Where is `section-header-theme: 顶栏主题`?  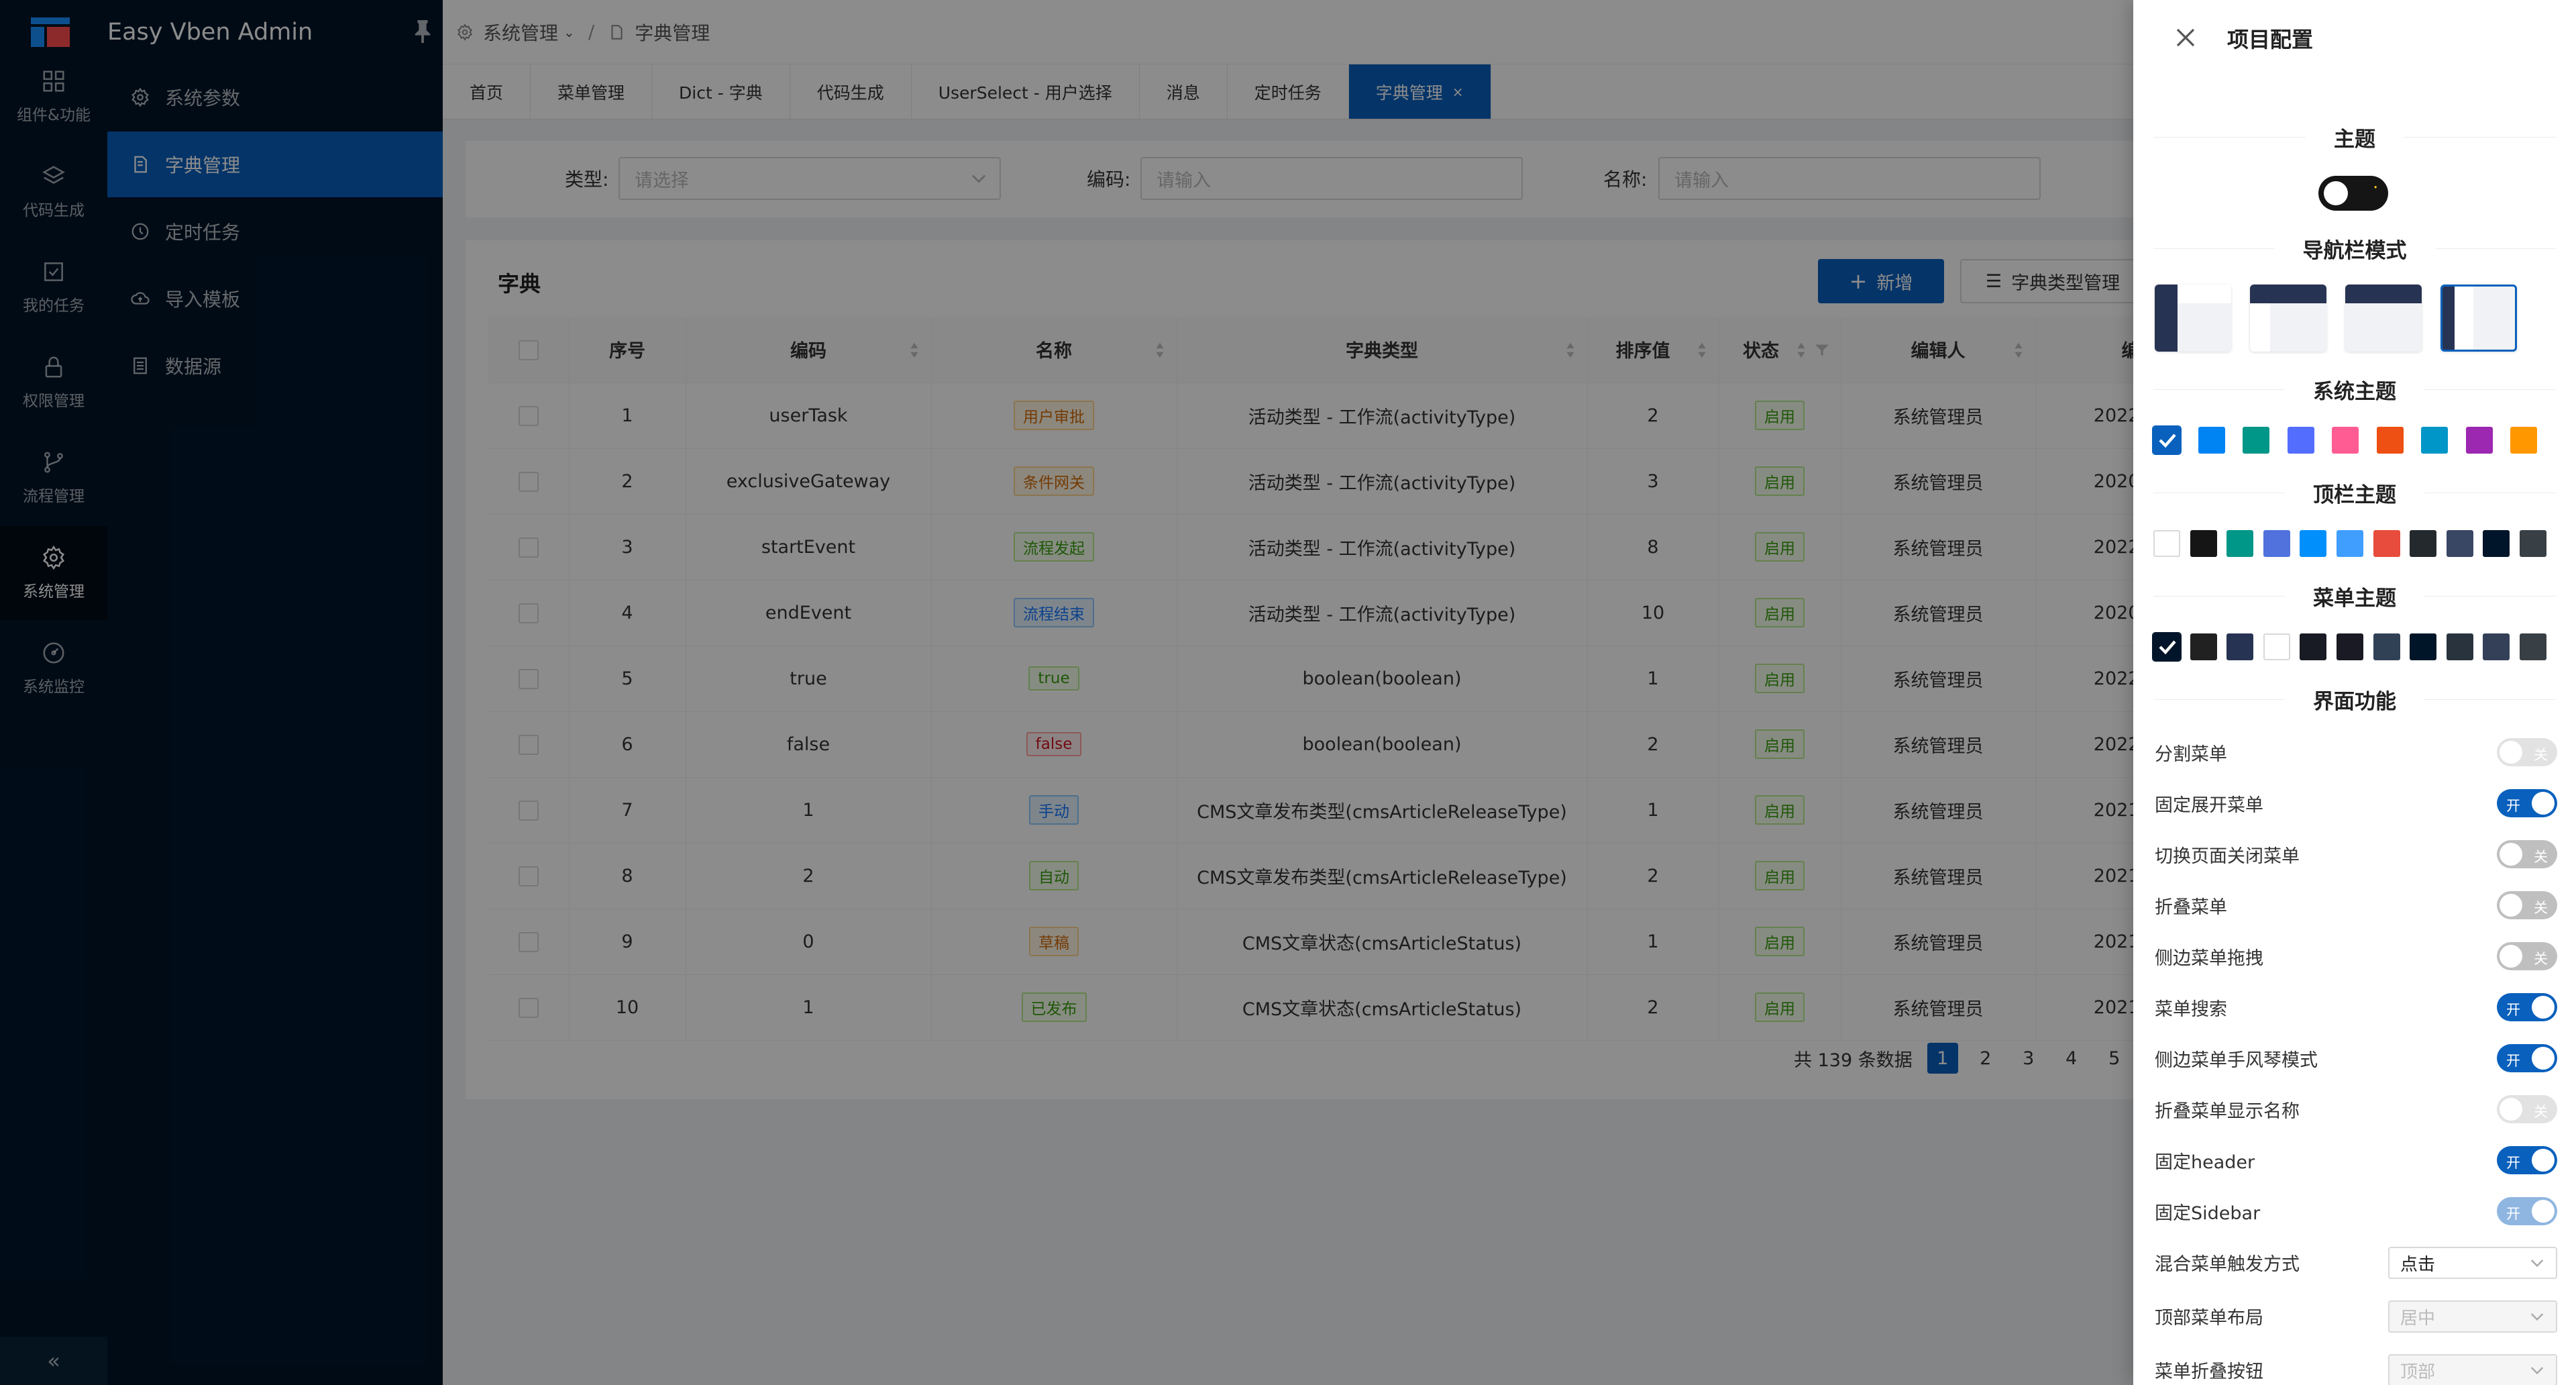 section-header-theme: 顶栏主题 is located at coordinates (2354, 493).